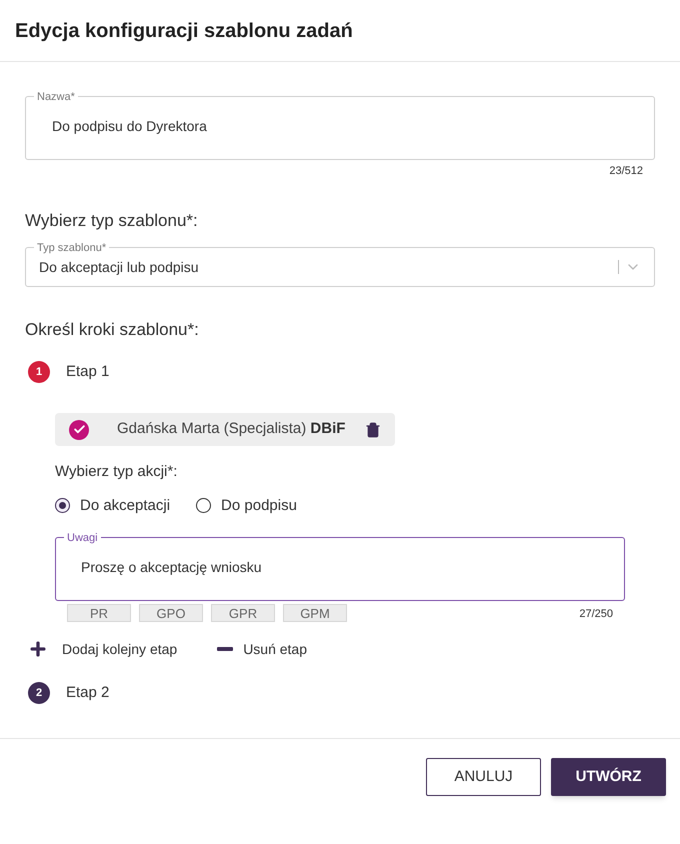 Image resolution: width=680 pixels, height=844 pixels. I want to click on step-number: 1, so click(39, 371).